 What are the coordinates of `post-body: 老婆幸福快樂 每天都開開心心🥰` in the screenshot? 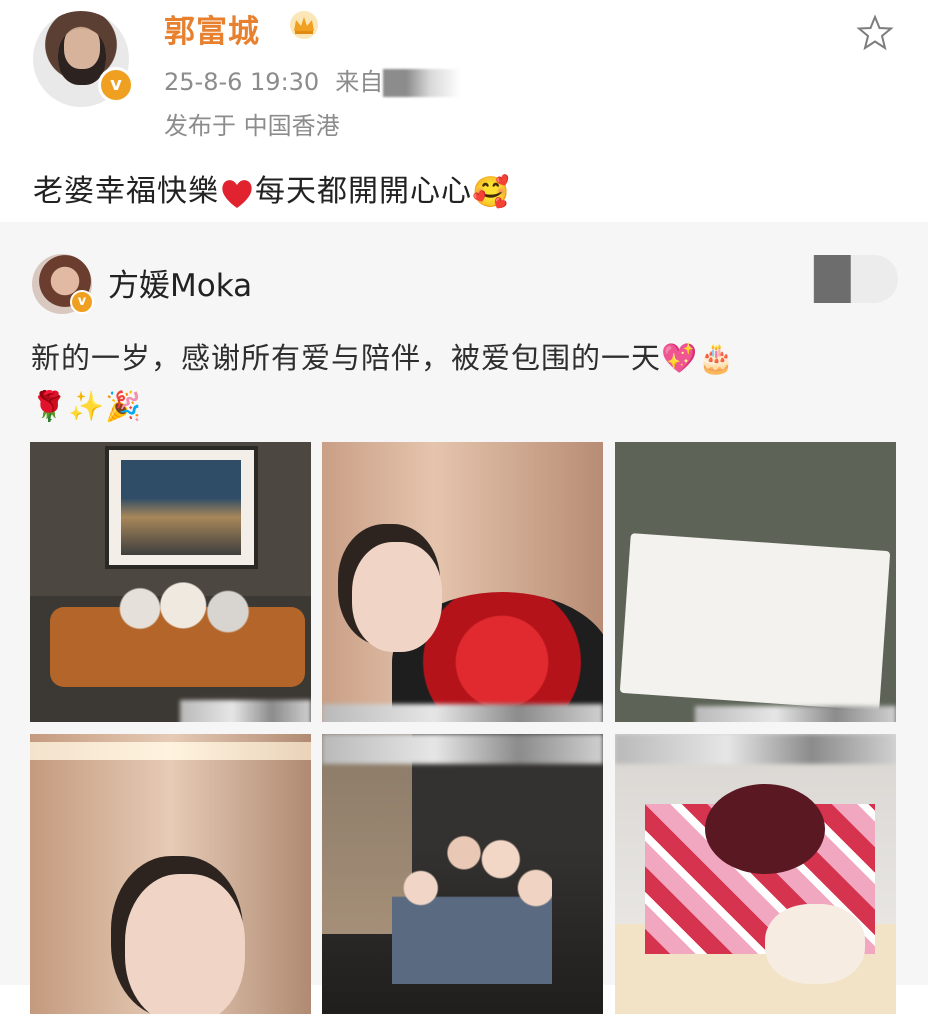 It's located at (271, 188).